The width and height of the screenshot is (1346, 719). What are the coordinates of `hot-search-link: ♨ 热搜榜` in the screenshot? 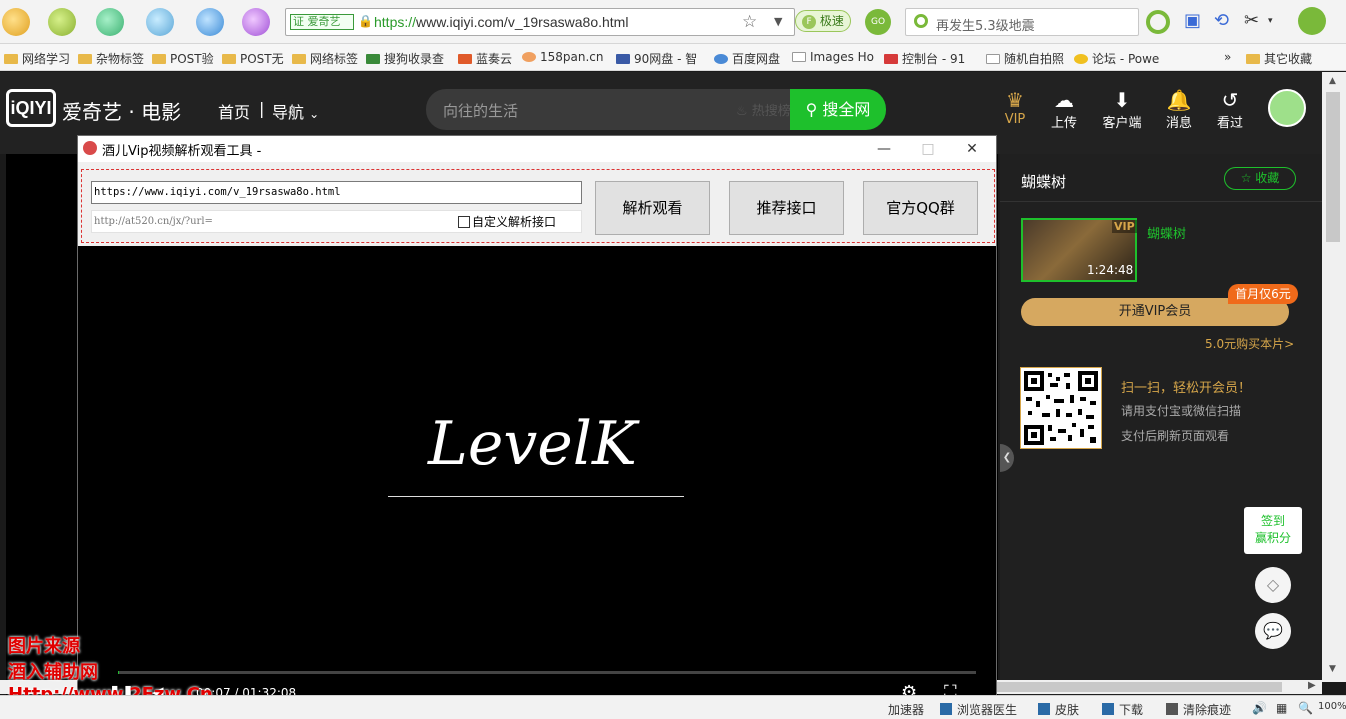 It's located at (763, 109).